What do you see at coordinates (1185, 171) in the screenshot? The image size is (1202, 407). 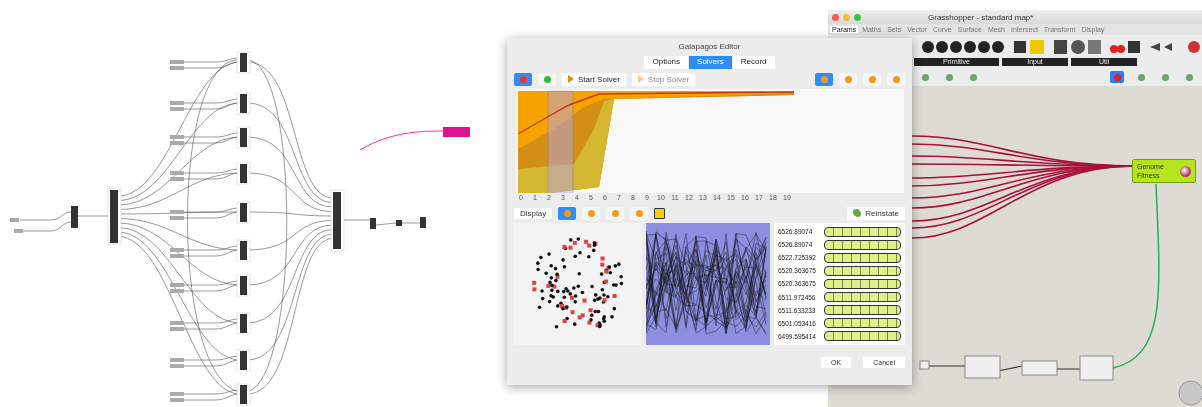 I see `ball-icon` at bounding box center [1185, 171].